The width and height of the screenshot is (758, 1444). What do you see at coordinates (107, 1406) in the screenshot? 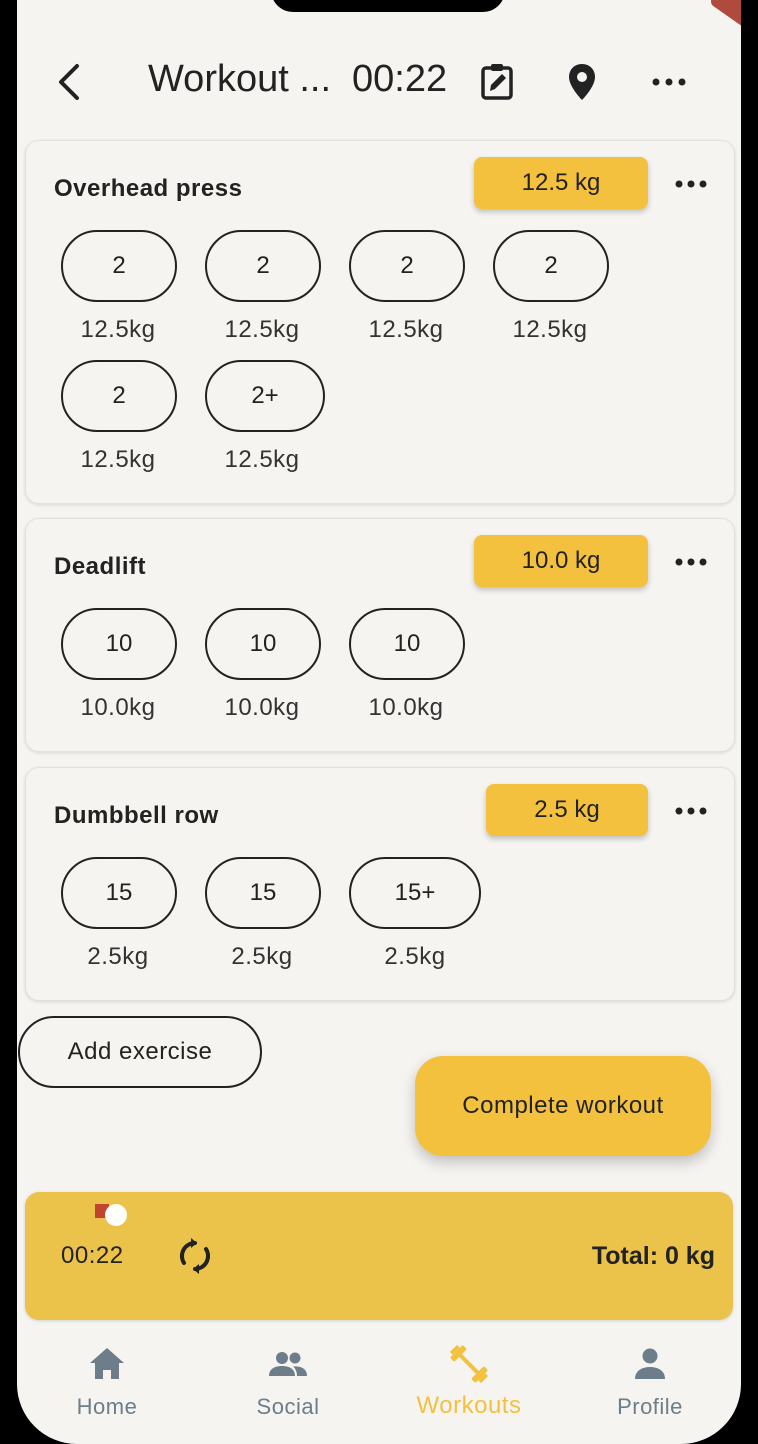
I see `nav-label: Home` at bounding box center [107, 1406].